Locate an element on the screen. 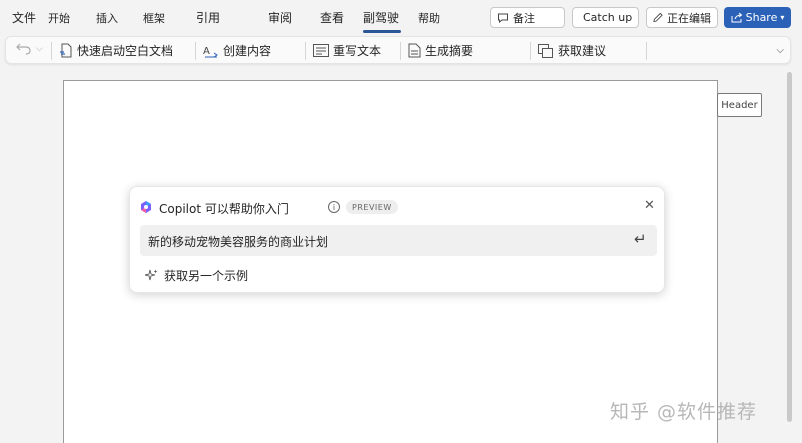  prompt-text: 新的移动宠物美容服务的商业计划 is located at coordinates (238, 242).